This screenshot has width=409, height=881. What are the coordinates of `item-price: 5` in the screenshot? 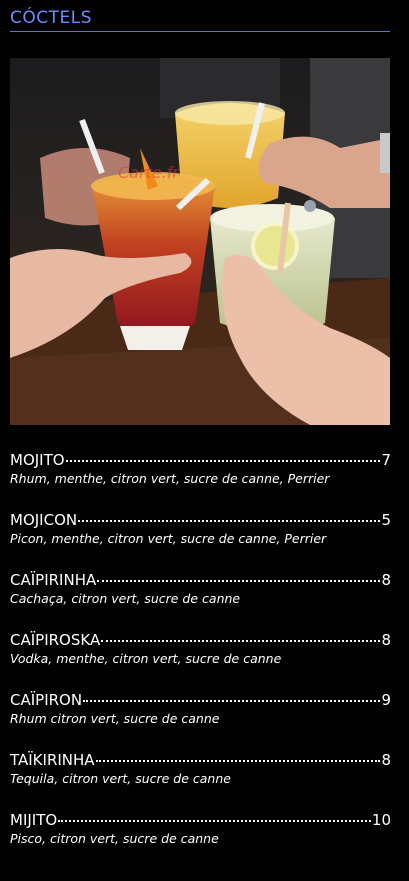 It's located at (386, 520).